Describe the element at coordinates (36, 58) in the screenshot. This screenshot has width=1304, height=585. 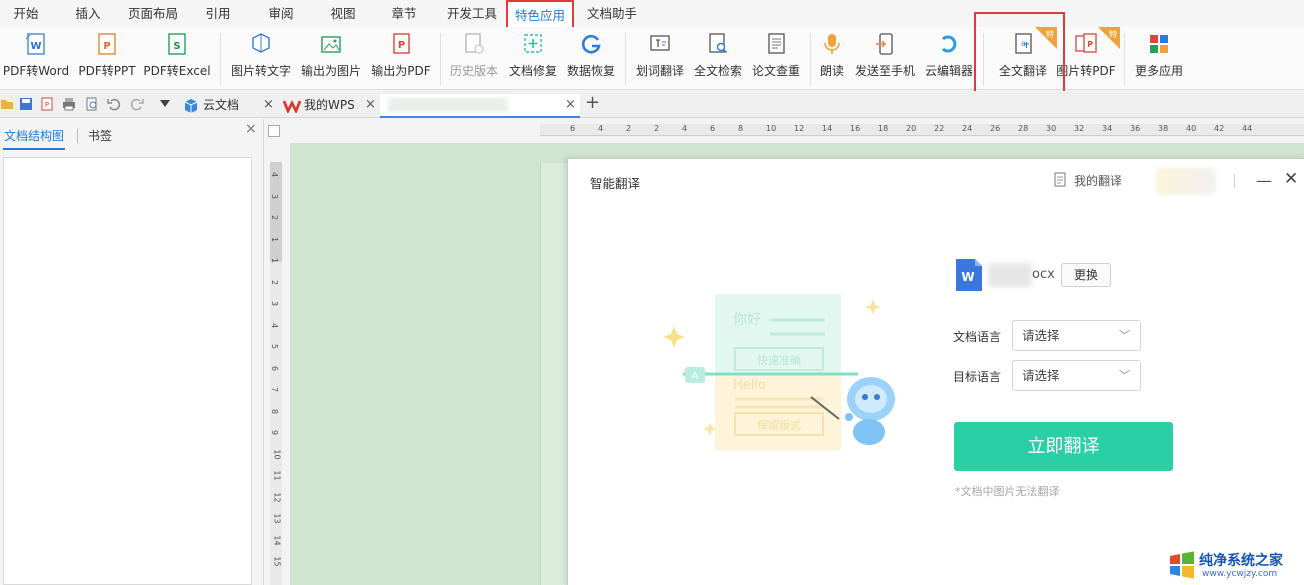
I see `pdf-to-word-button: W PDF转Word` at that location.